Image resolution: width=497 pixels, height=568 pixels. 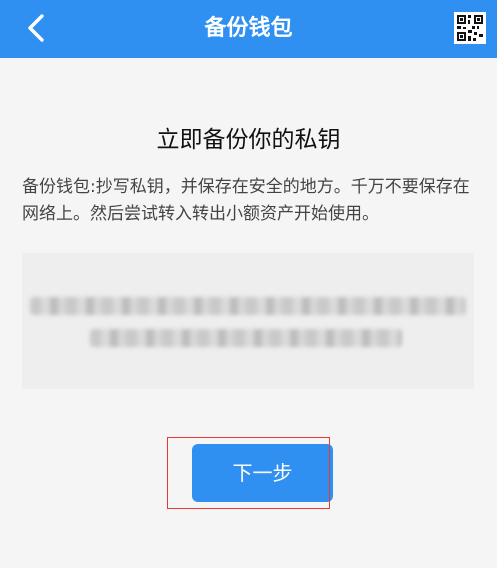 What do you see at coordinates (248, 140) in the screenshot?
I see `section-heading: 立即备份你的私钥` at bounding box center [248, 140].